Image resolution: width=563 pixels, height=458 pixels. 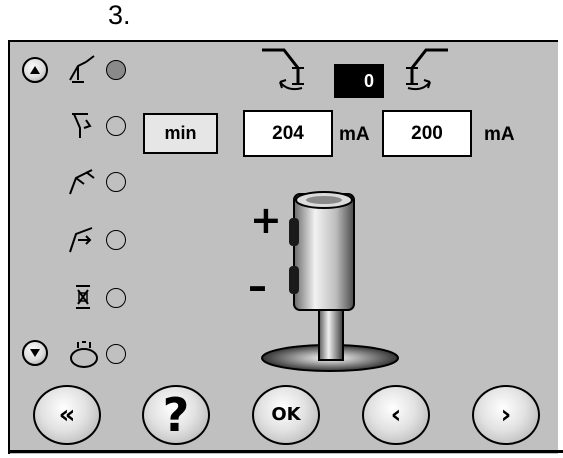 What do you see at coordinates (84, 239) in the screenshot?
I see `hitch-float-icon` at bounding box center [84, 239].